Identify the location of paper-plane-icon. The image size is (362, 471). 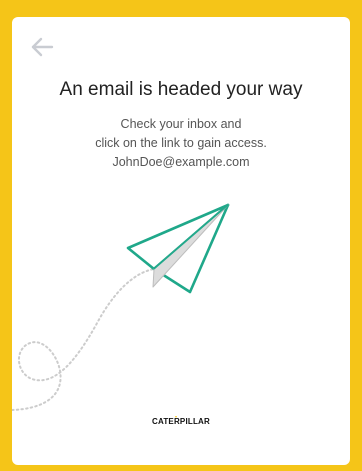
(178, 248).